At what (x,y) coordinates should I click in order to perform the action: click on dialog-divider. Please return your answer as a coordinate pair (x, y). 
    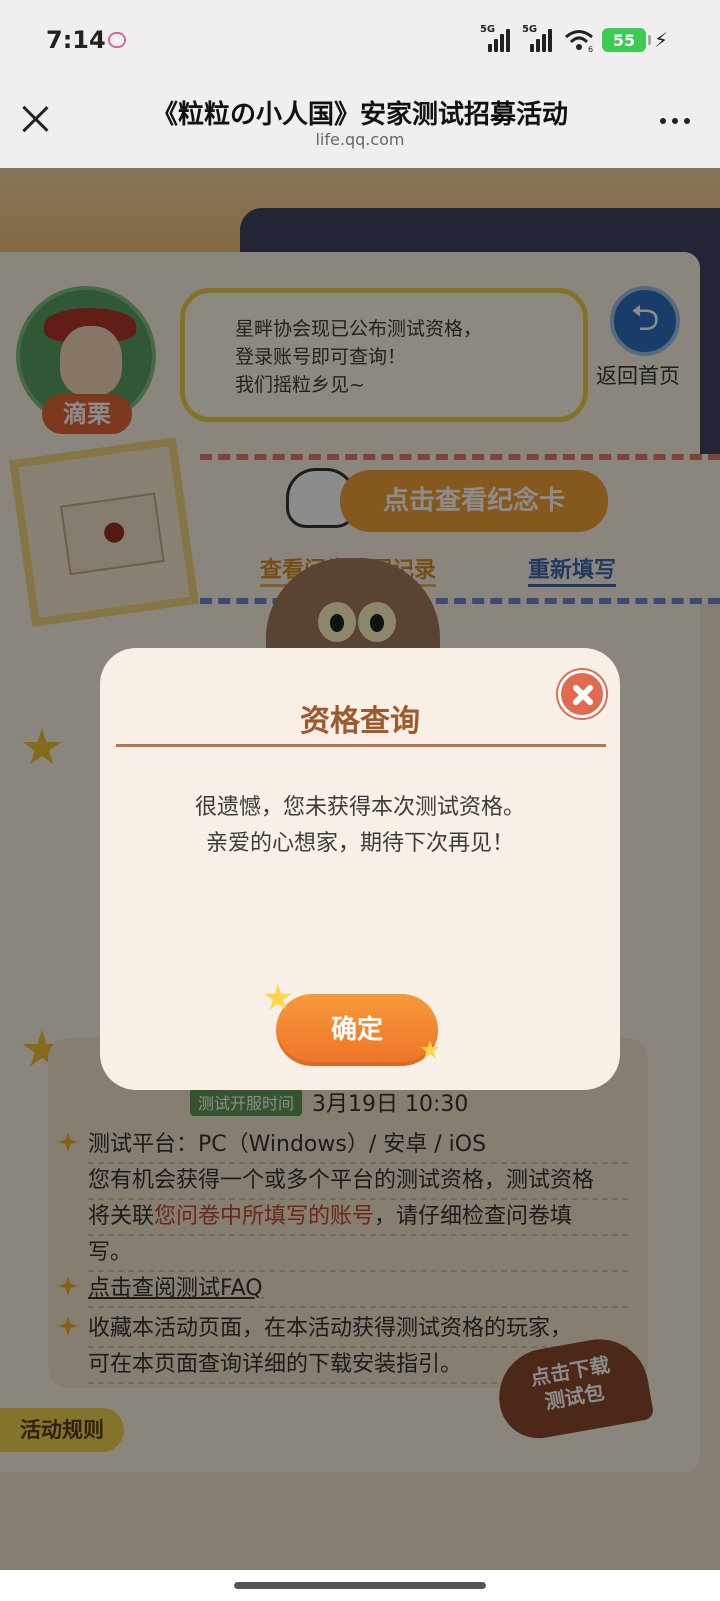
    Looking at the image, I should click on (361, 745).